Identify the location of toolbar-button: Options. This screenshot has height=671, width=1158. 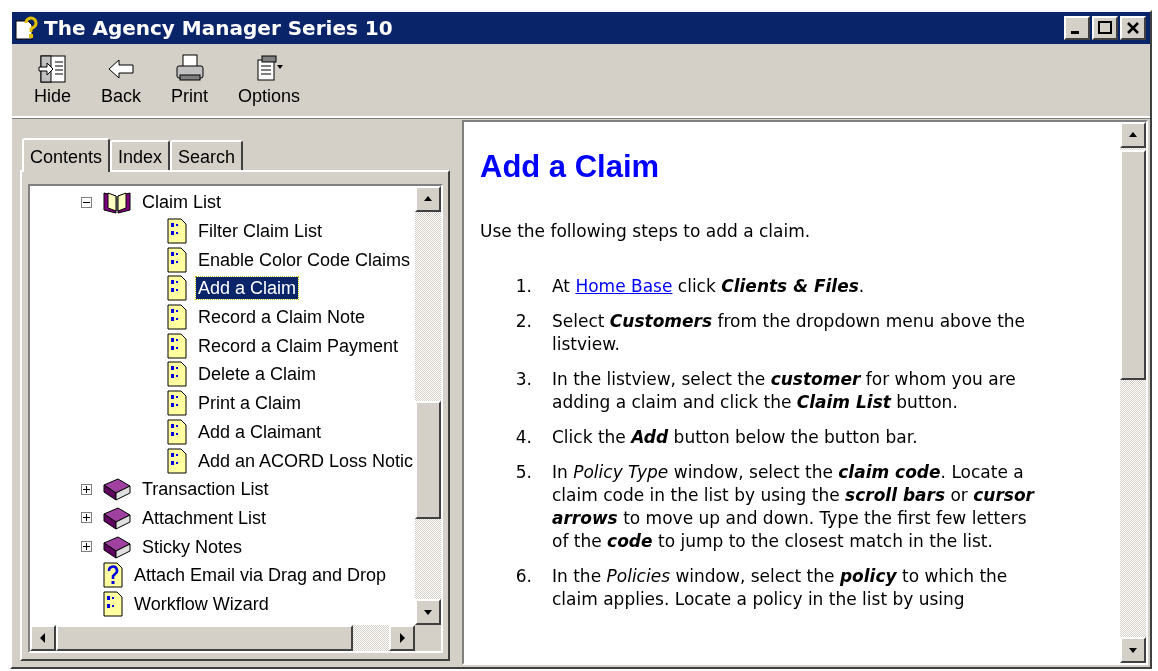
(269, 80).